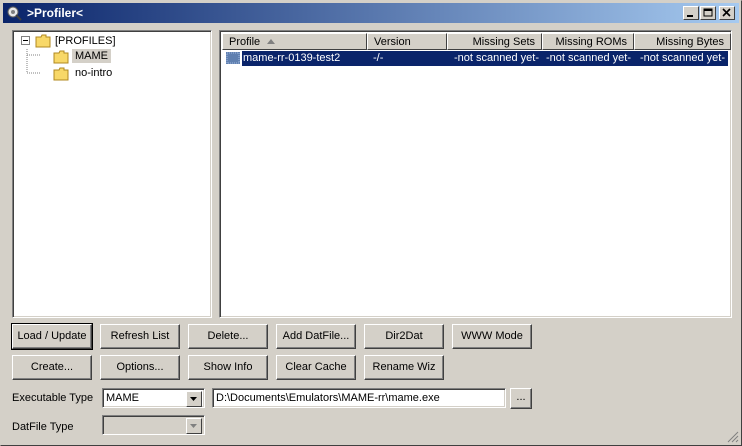 The width and height of the screenshot is (742, 446). I want to click on load-update-button: Load / Update, so click(52, 336).